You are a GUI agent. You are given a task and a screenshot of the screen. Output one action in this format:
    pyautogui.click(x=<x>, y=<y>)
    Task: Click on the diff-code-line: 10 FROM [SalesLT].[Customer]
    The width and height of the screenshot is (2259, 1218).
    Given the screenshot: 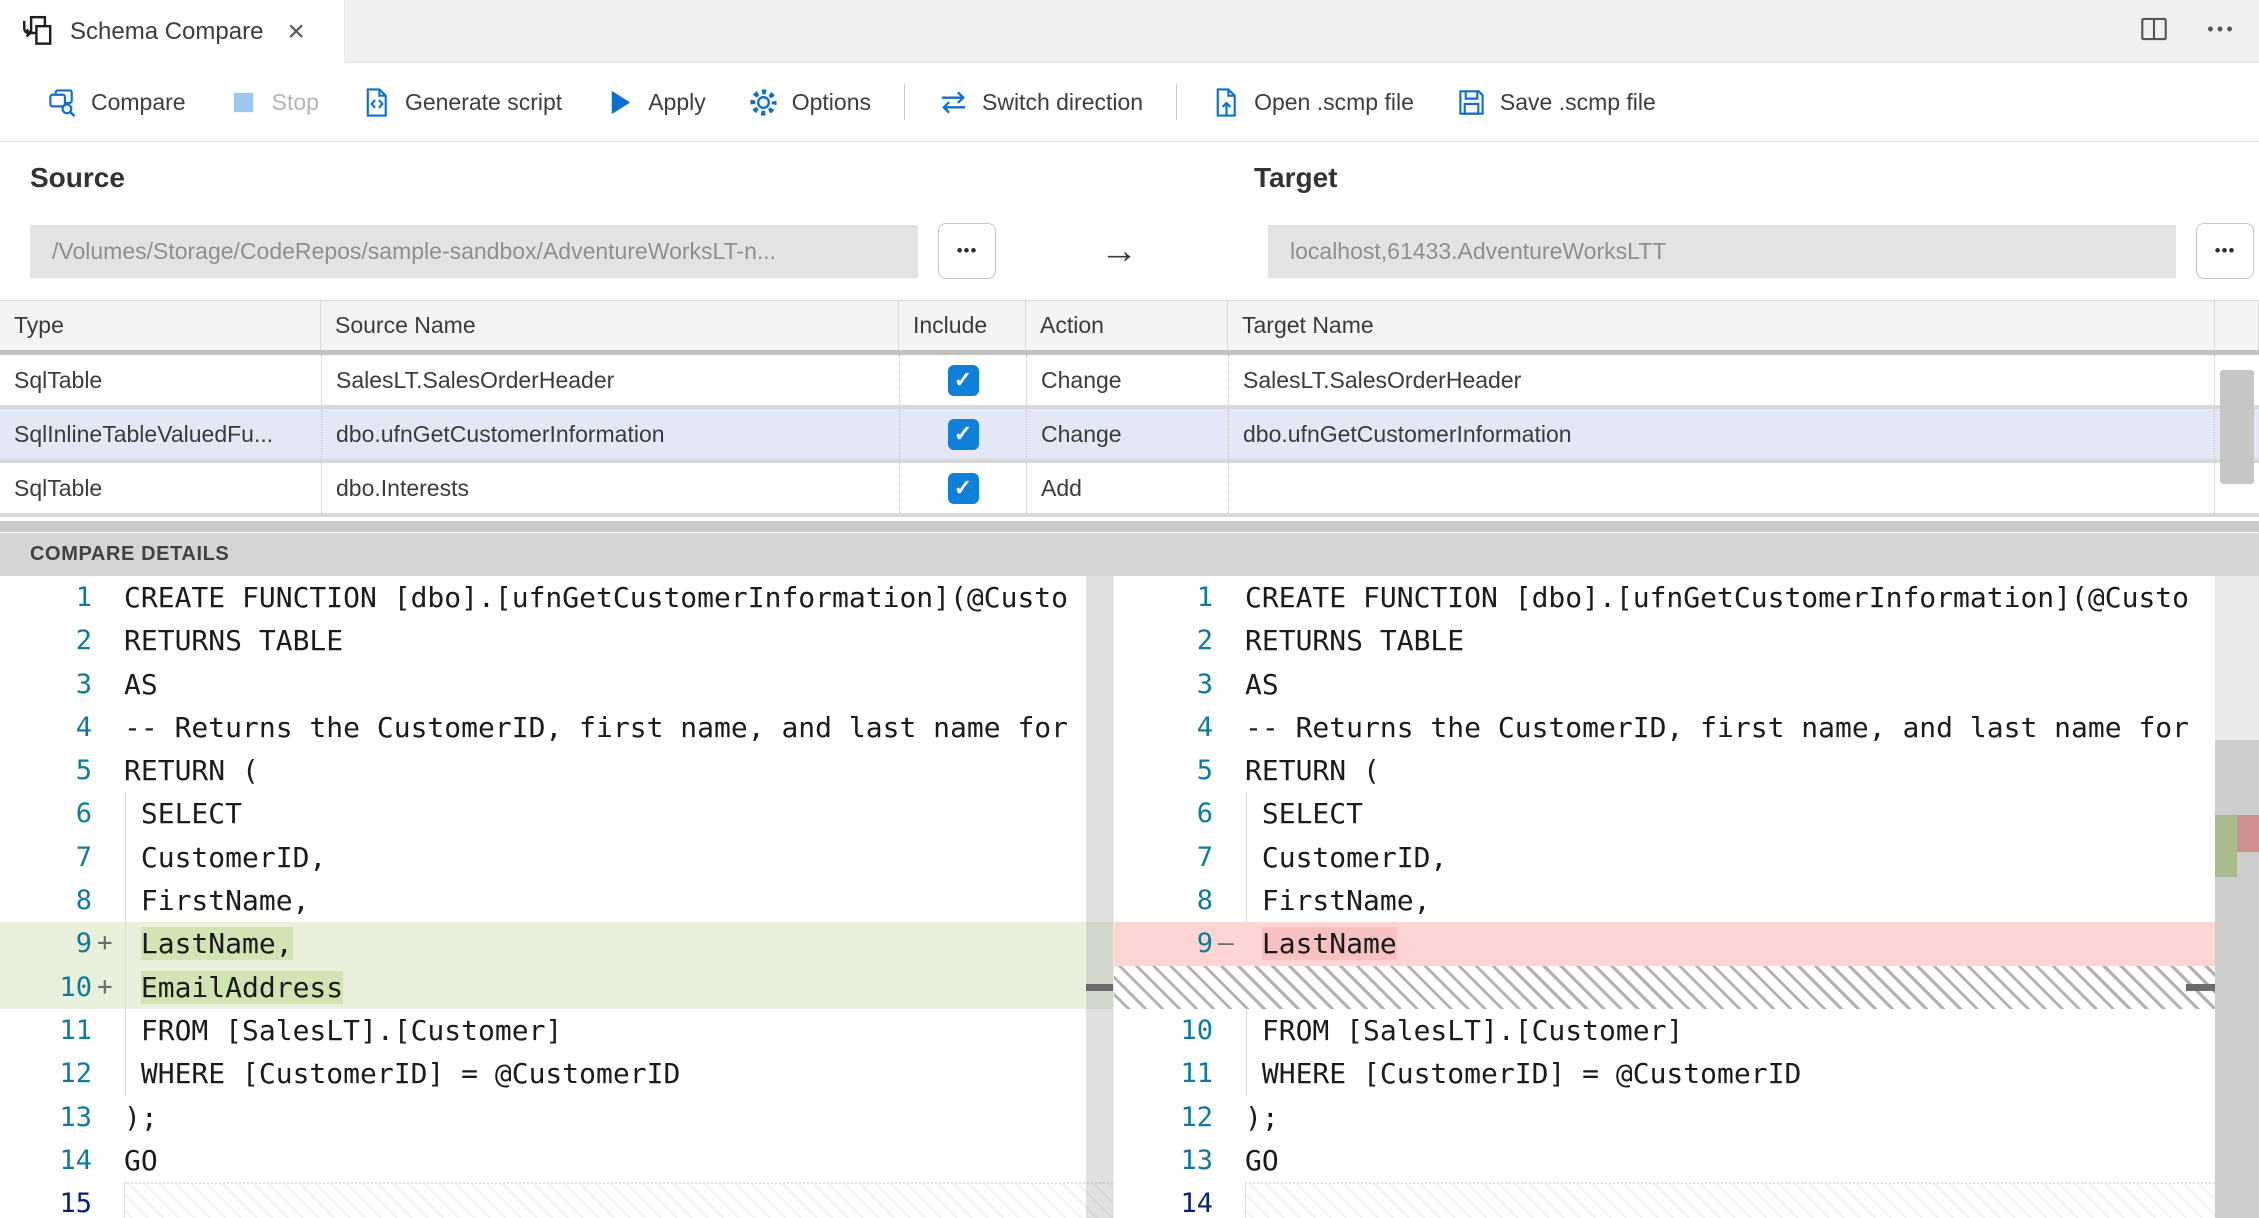 What is the action you would take?
    pyautogui.click(x=1664, y=1030)
    